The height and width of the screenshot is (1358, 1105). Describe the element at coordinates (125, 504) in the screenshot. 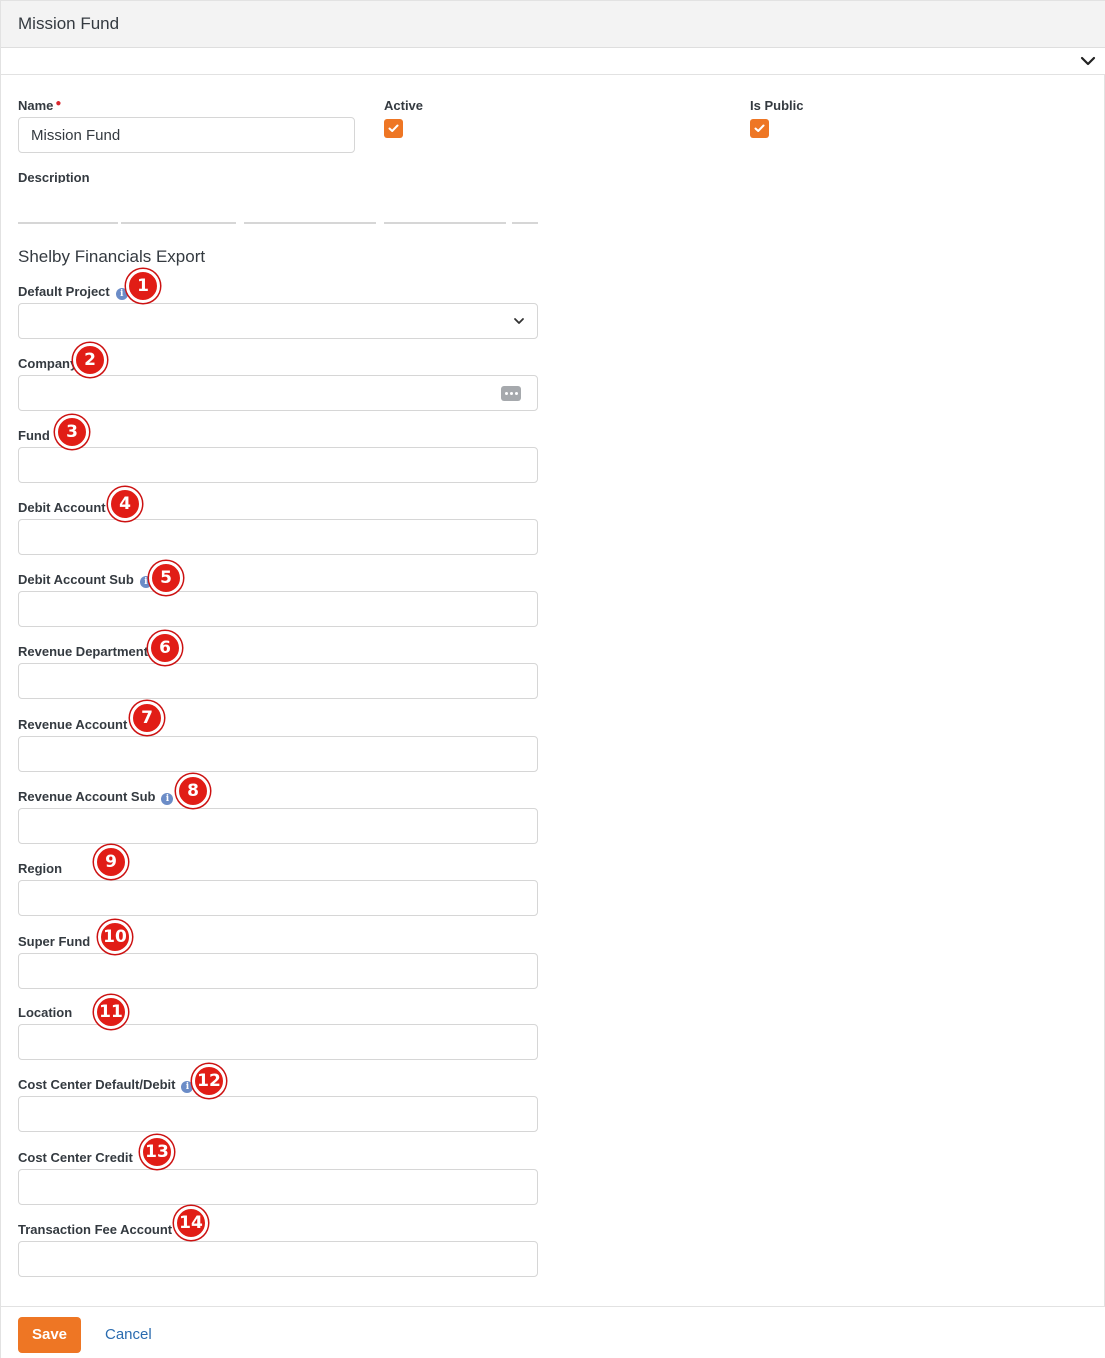

I see `callout-badge-4: 4` at that location.